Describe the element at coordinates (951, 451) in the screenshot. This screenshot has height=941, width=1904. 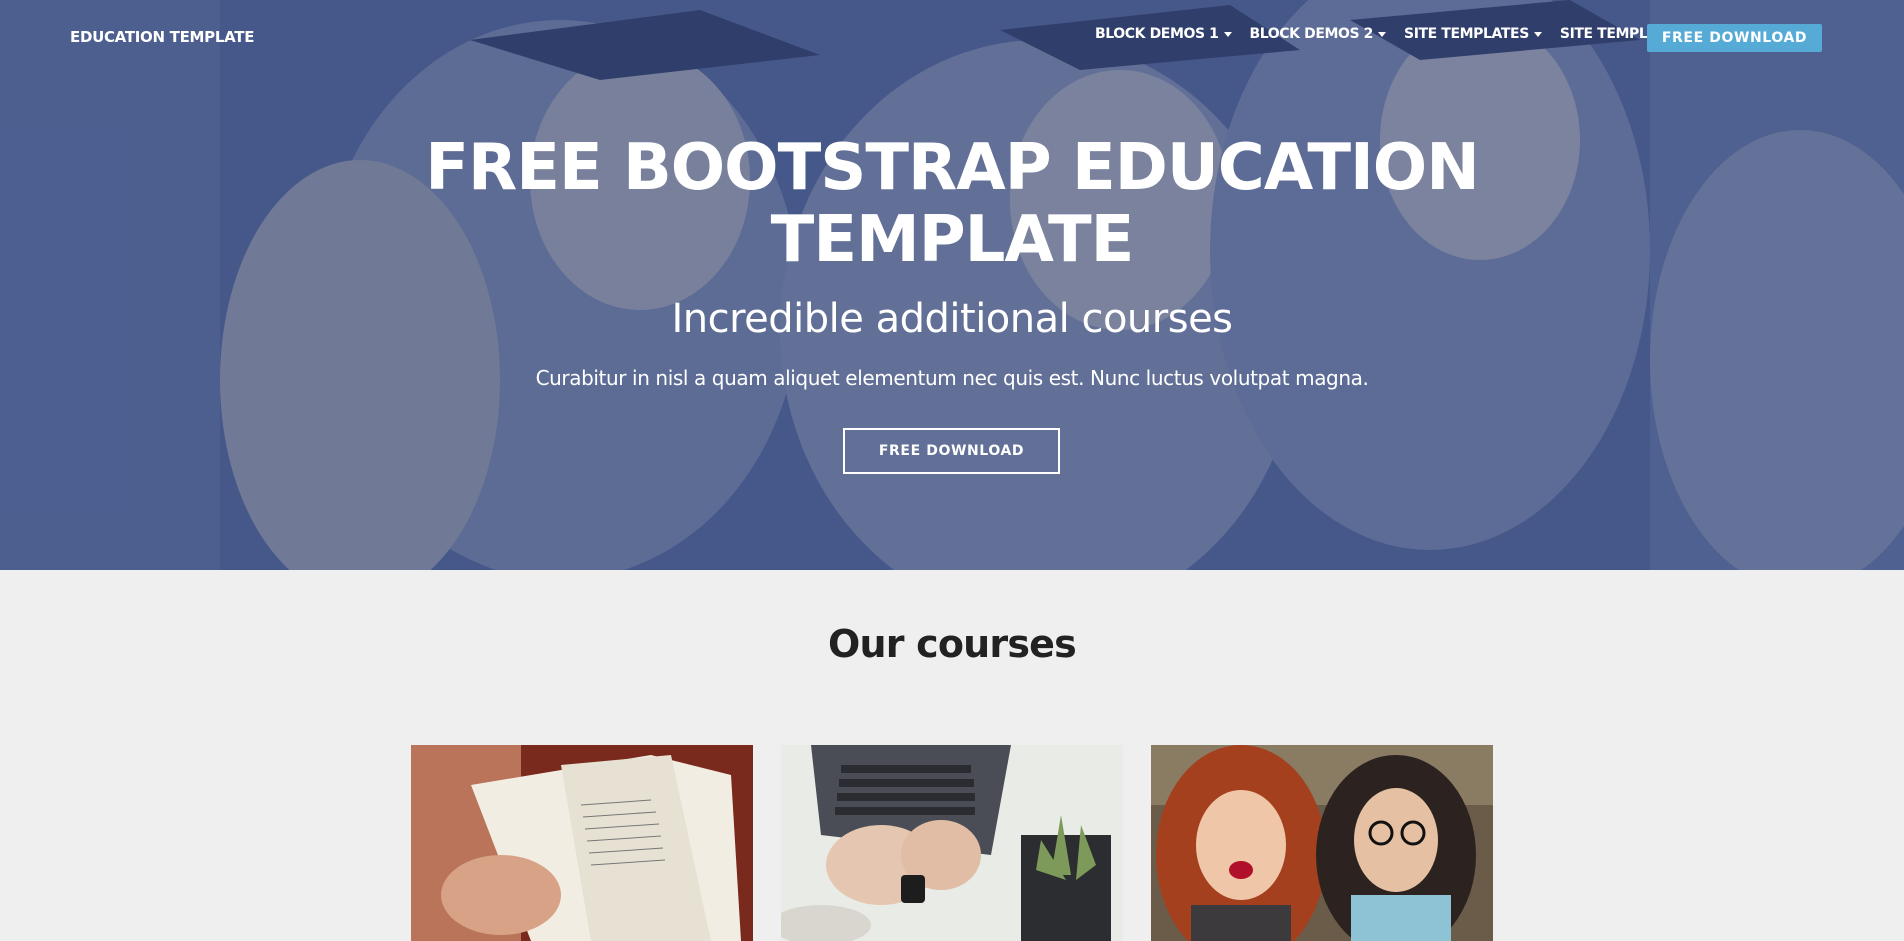
I see `hero-free-download-button: FREE DOWNLOAD` at that location.